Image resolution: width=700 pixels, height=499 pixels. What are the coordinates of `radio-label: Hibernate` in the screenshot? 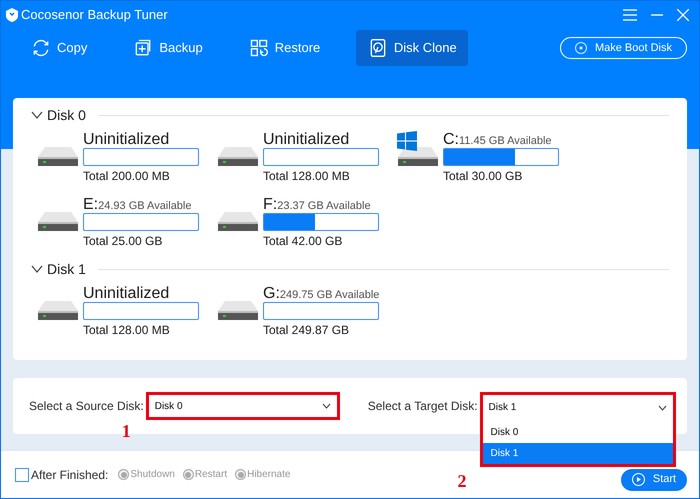 It's located at (268, 475).